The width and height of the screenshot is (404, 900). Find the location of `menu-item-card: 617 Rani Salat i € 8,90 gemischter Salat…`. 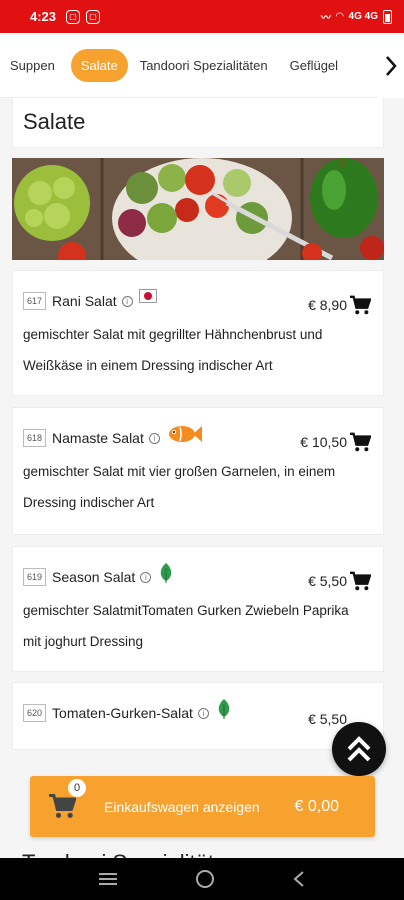

menu-item-card: 617 Rani Salat i € 8,90 gemischter Salat… is located at coordinates (198, 333).